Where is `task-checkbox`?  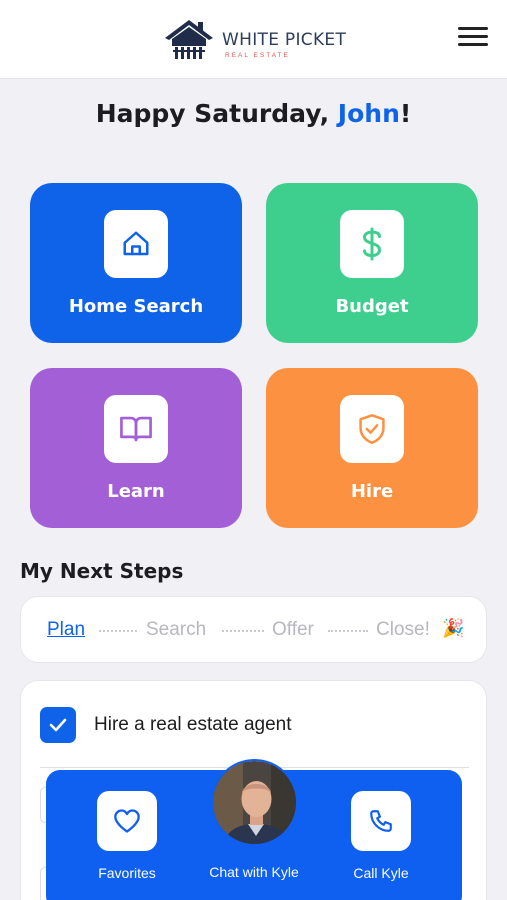 task-checkbox is located at coordinates (58, 725).